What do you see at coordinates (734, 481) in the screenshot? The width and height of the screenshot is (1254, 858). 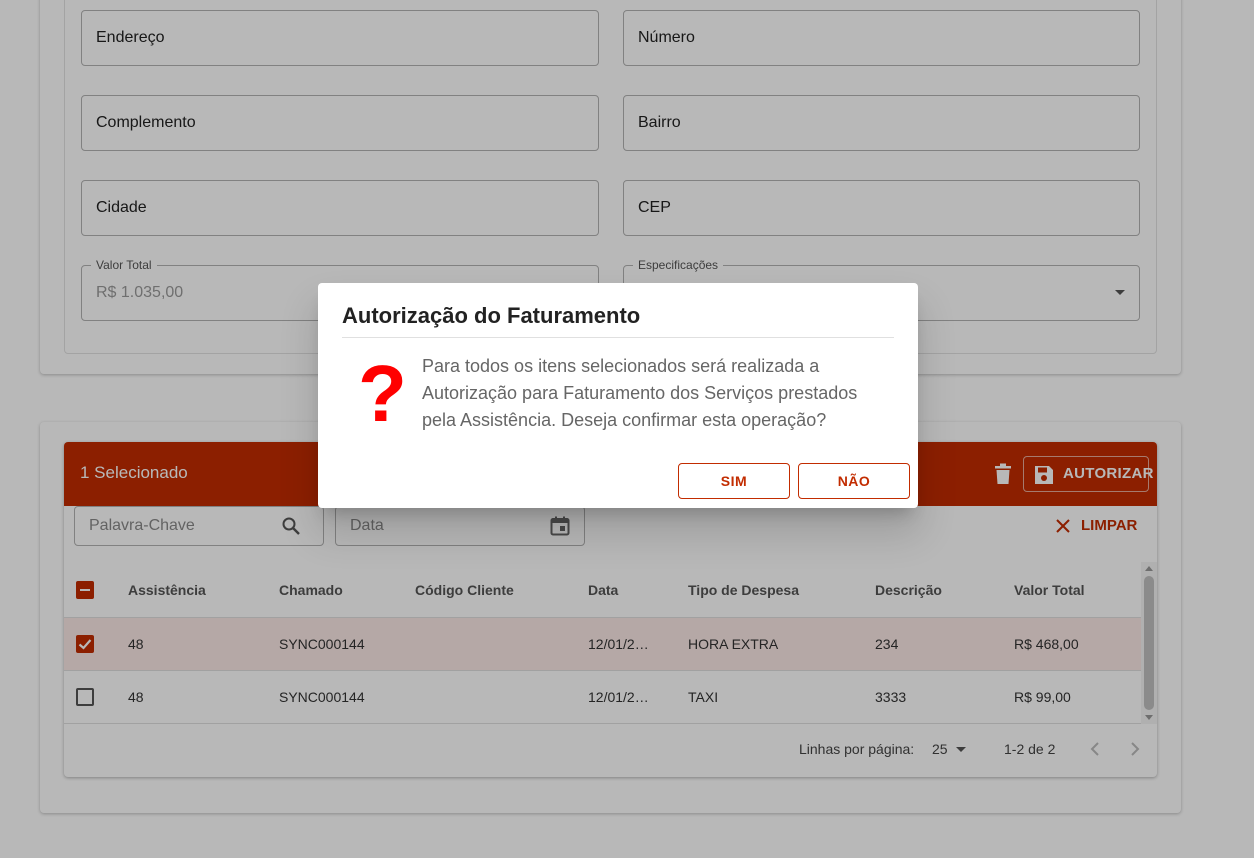 I see `sim-button: SIM` at bounding box center [734, 481].